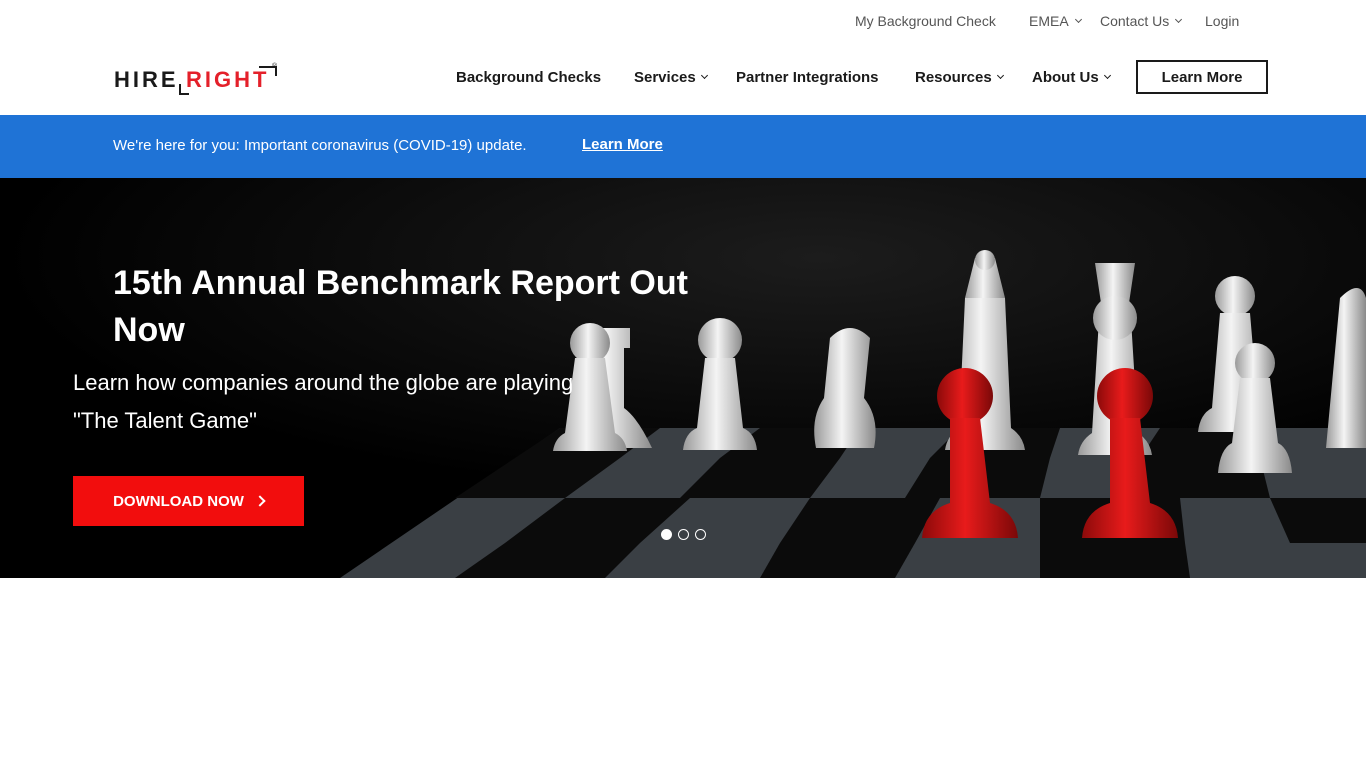 The width and height of the screenshot is (1366, 768). Describe the element at coordinates (275, 66) in the screenshot. I see `logo-registered-mark: ®` at that location.